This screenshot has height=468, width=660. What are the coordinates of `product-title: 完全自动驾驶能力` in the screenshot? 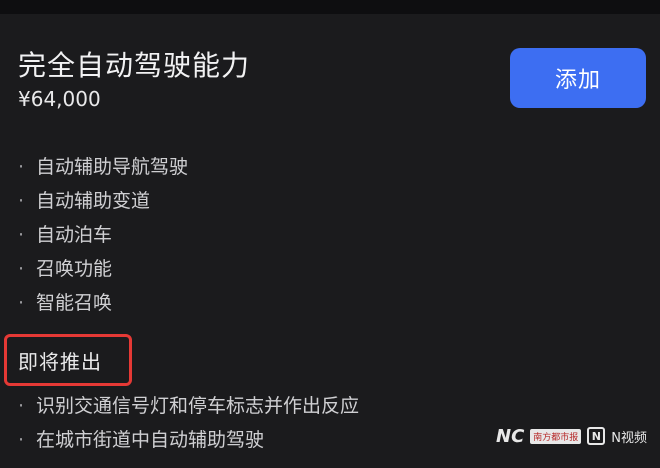 It's located at (134, 65).